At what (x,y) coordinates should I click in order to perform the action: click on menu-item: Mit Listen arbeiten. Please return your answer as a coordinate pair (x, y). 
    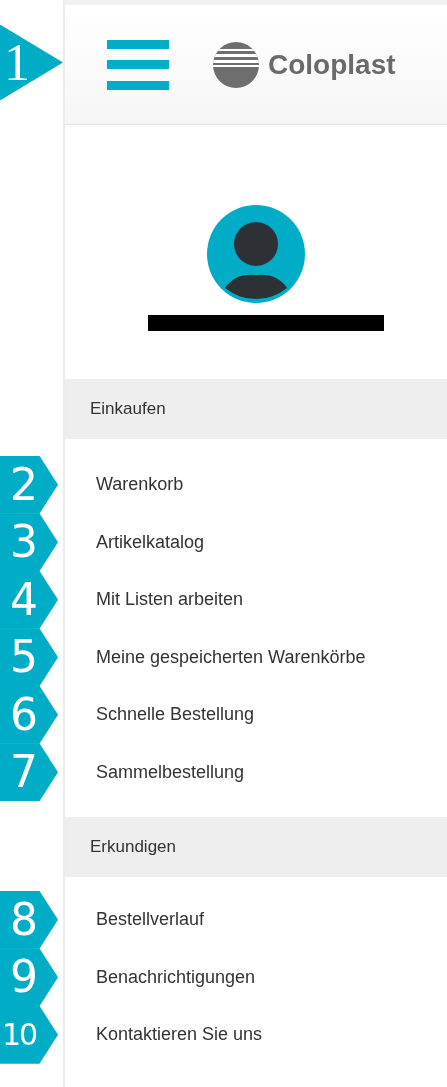
    Looking at the image, I should click on (170, 600).